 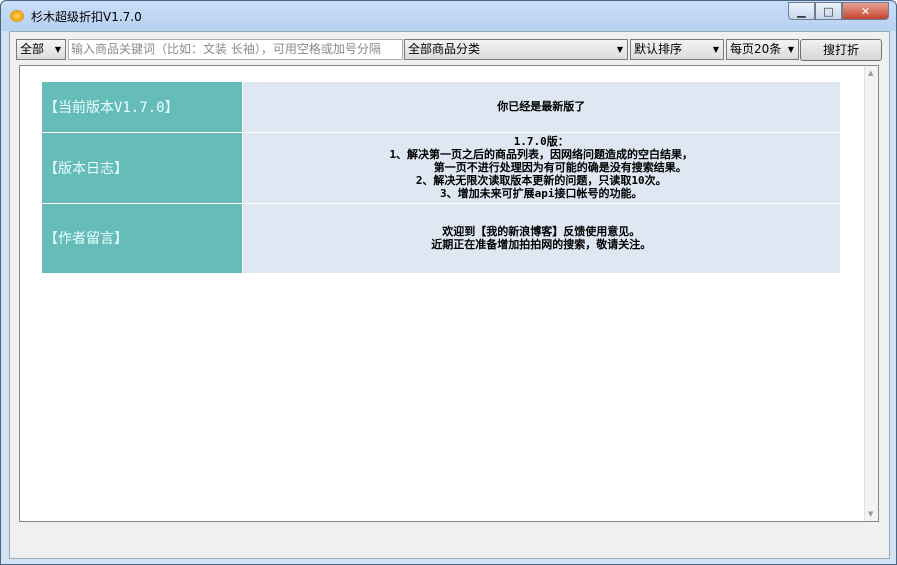 What do you see at coordinates (871, 293) in the screenshot?
I see `vertical-scrollbar: ▲ ▼` at bounding box center [871, 293].